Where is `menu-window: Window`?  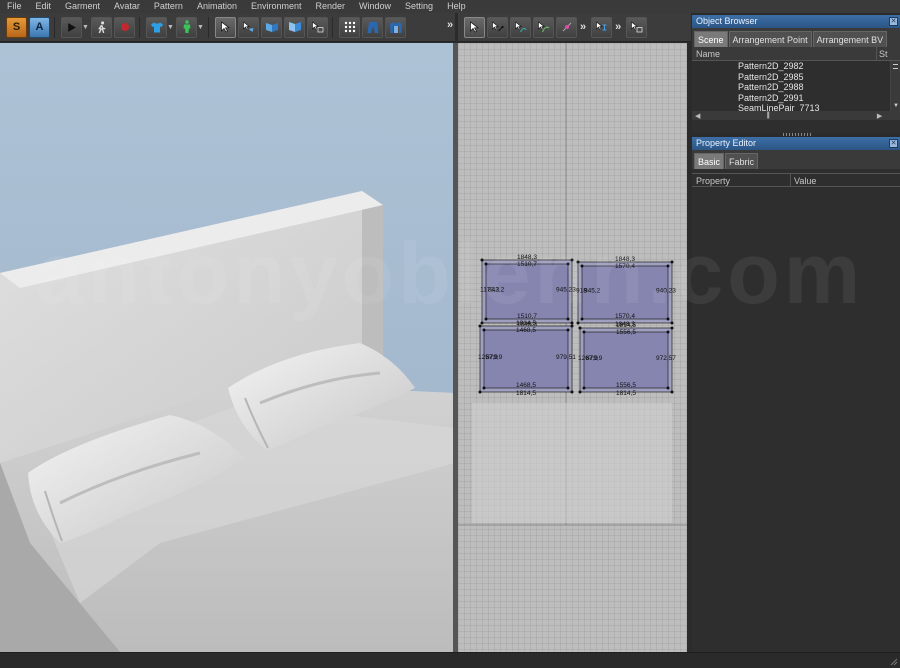
menu-window: Window is located at coordinates (375, 6).